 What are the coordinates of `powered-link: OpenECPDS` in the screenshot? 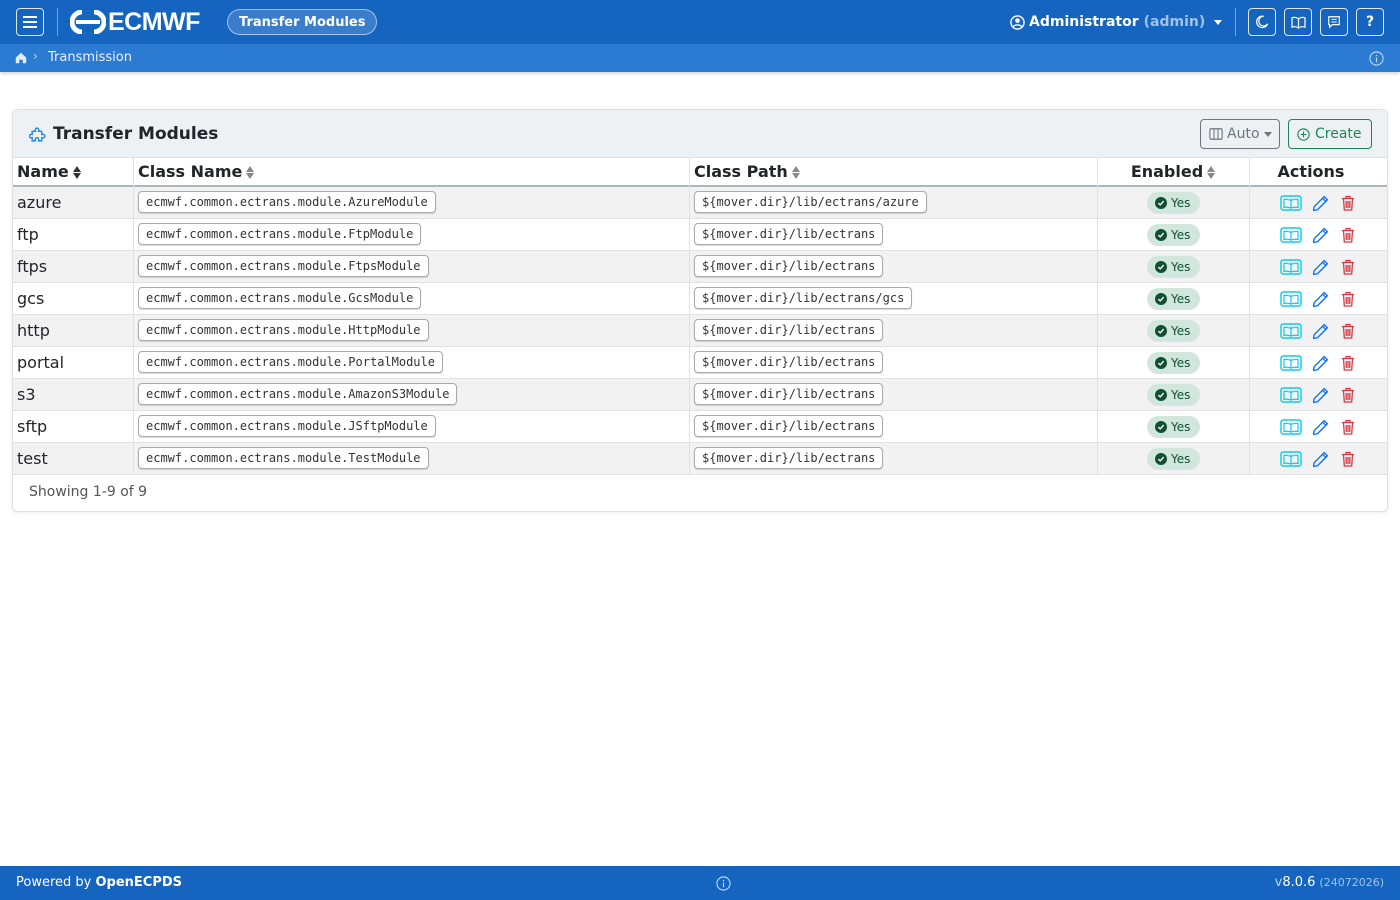 It's located at (139, 882).